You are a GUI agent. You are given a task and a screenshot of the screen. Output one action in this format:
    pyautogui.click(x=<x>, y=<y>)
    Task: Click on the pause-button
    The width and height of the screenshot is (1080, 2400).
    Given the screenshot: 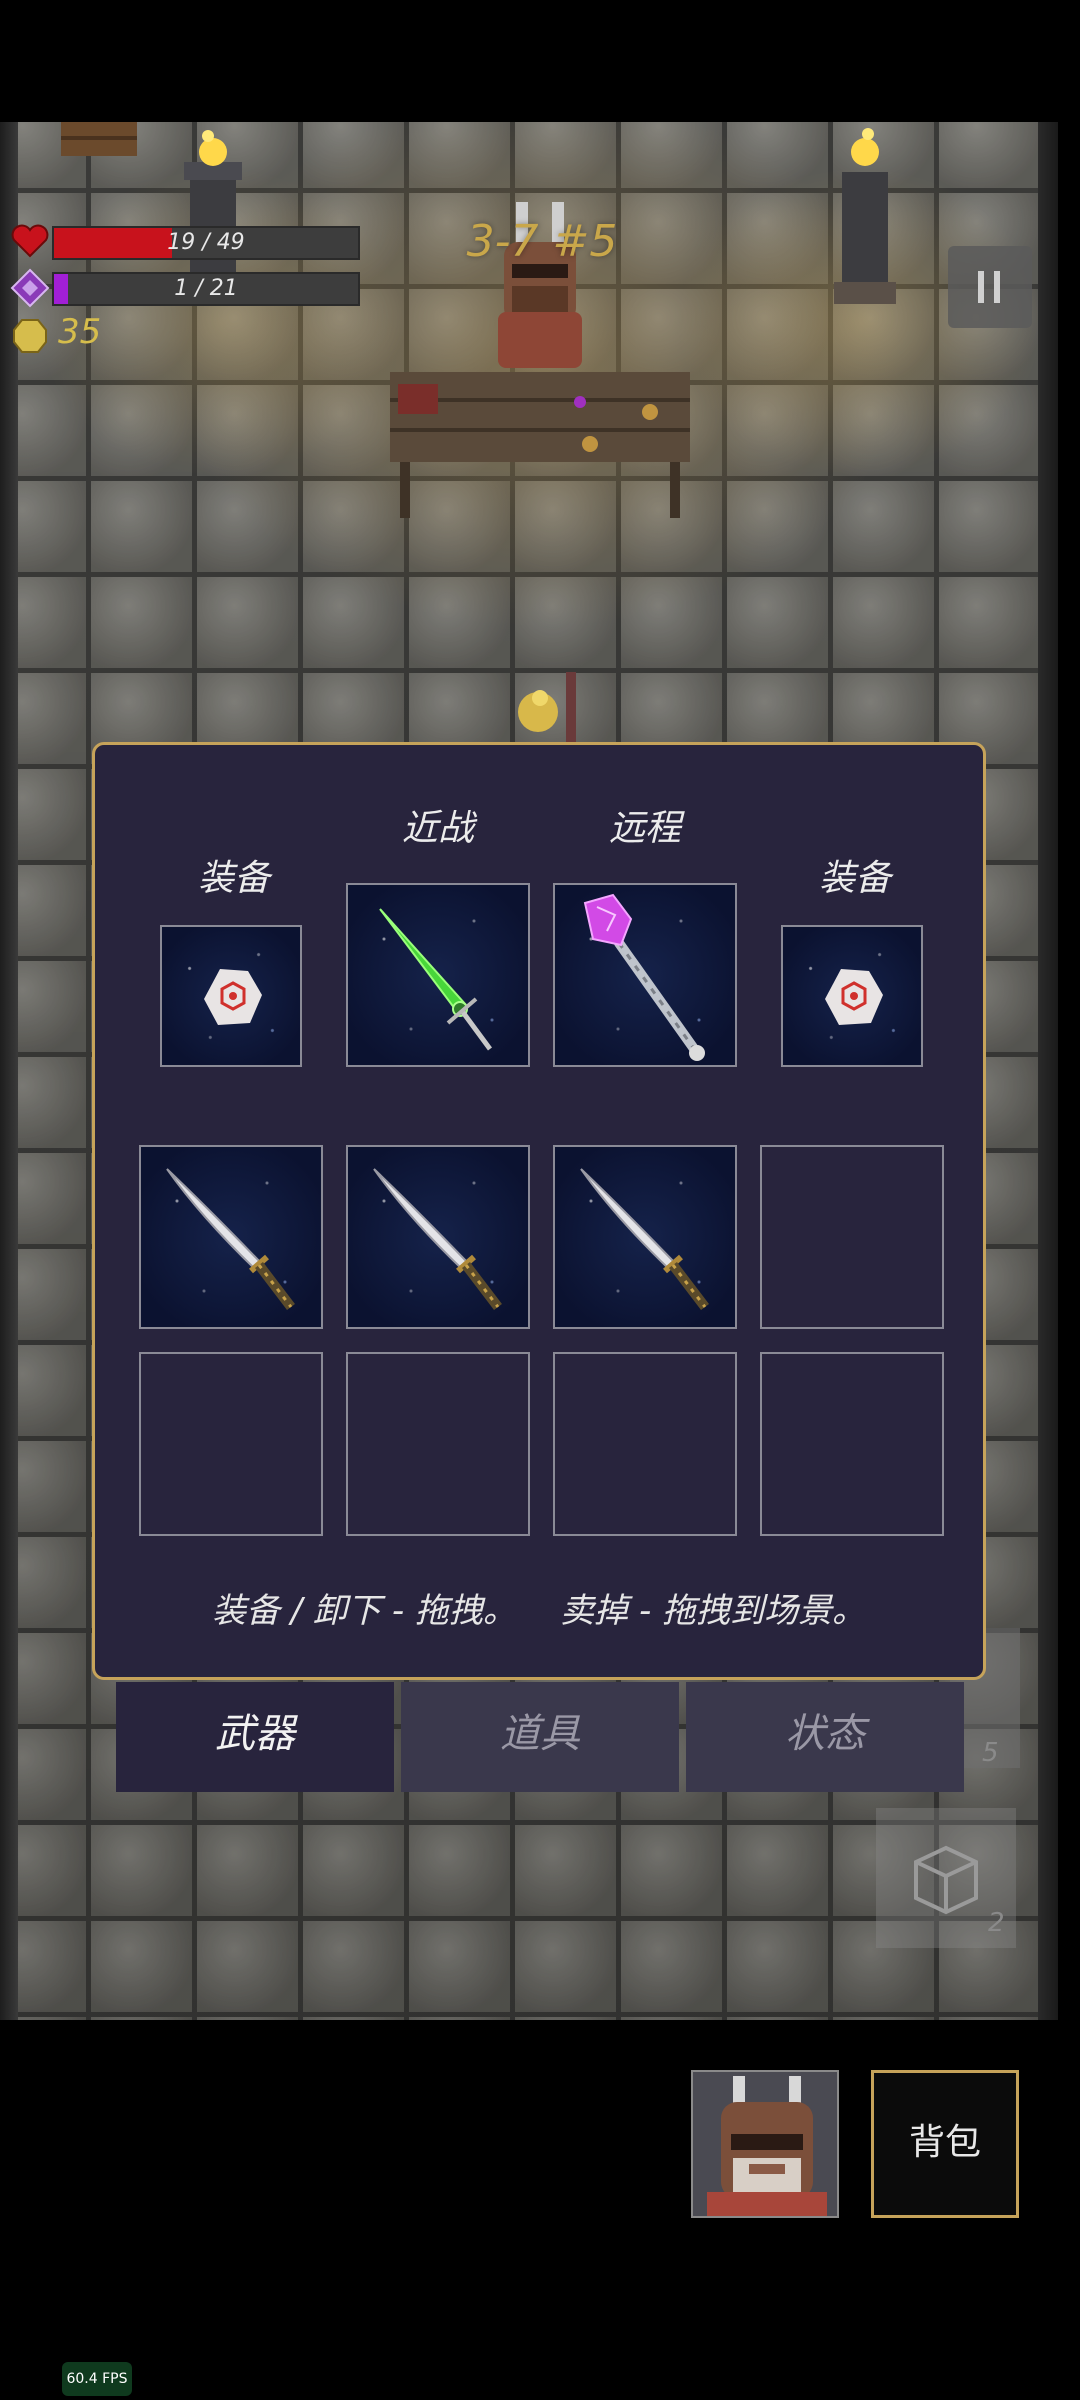 What is the action you would take?
    pyautogui.click(x=990, y=287)
    